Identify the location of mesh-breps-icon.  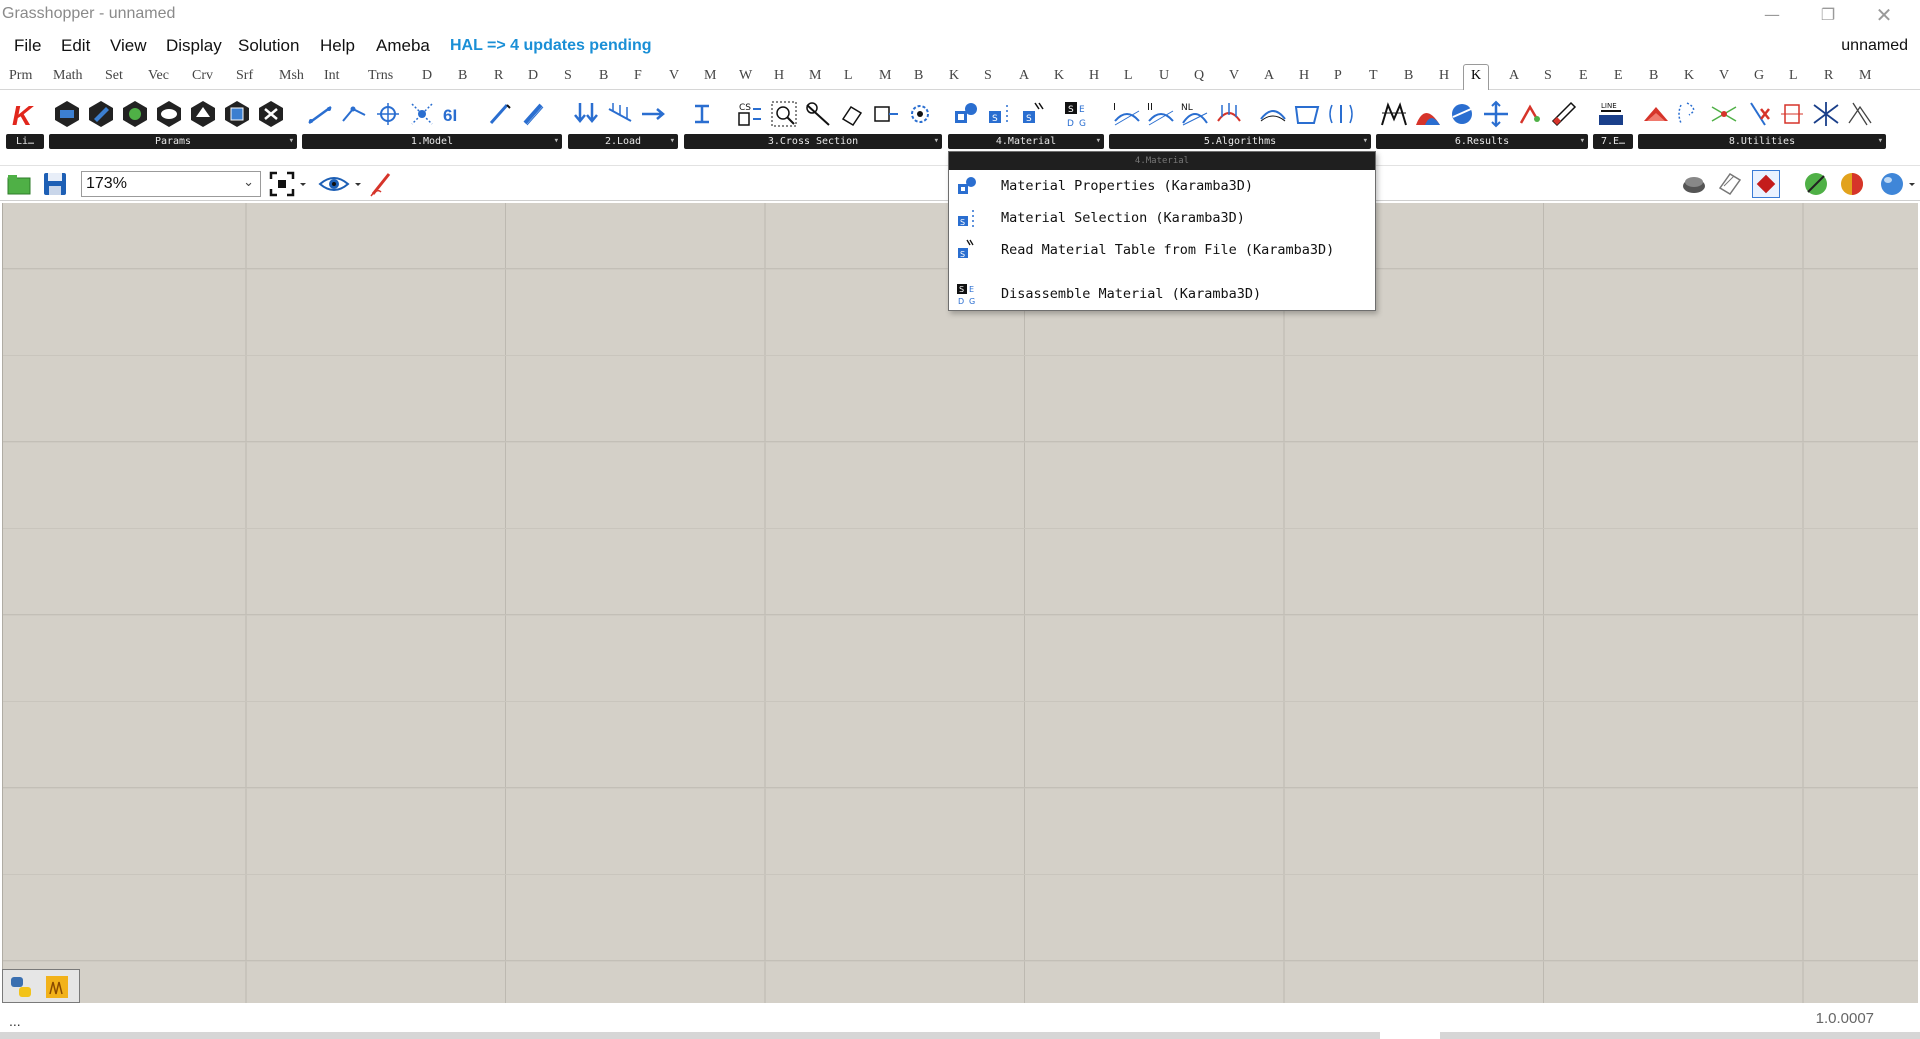
(1656, 114).